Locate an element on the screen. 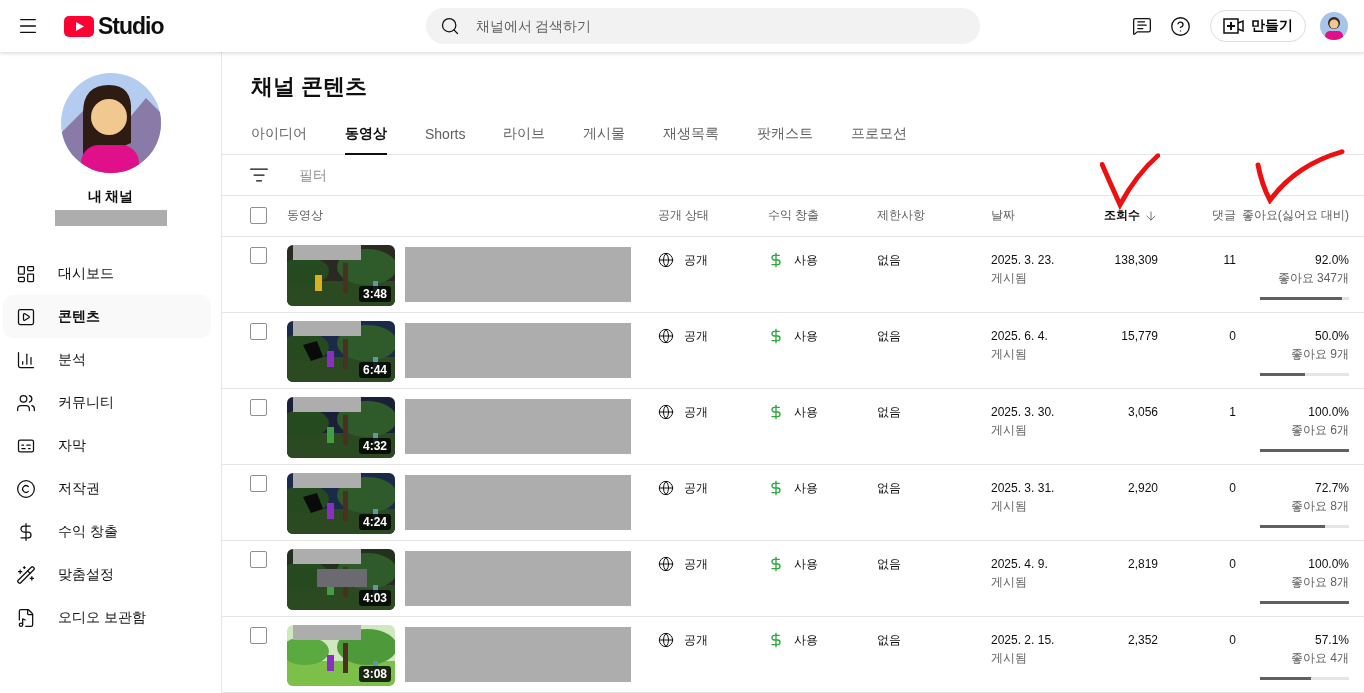 The height and width of the screenshot is (693, 1364). likes-count: 좋아요 6개 is located at coordinates (1320, 430).